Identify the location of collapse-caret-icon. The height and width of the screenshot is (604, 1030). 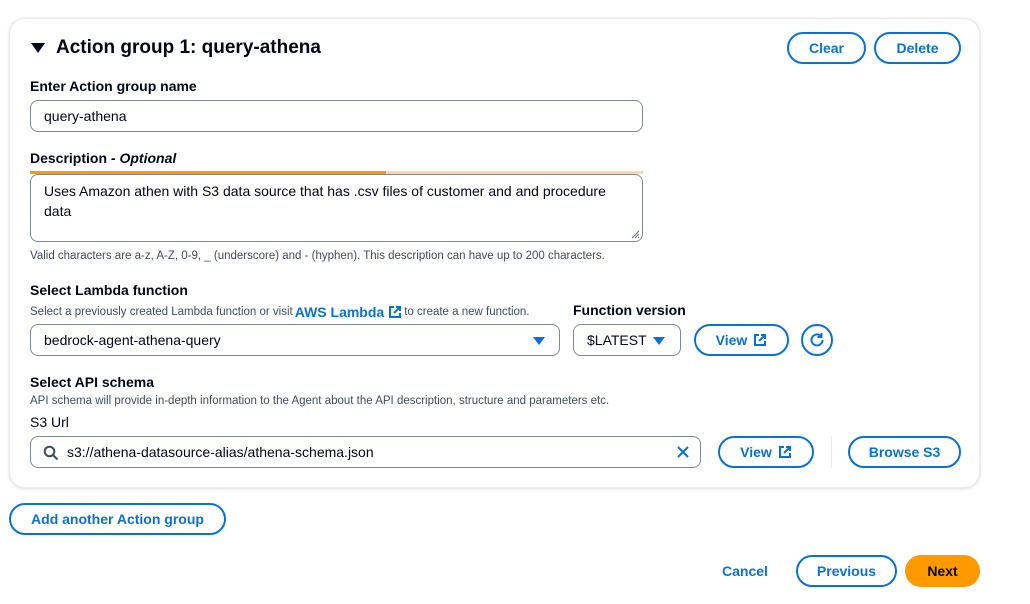
(38, 48).